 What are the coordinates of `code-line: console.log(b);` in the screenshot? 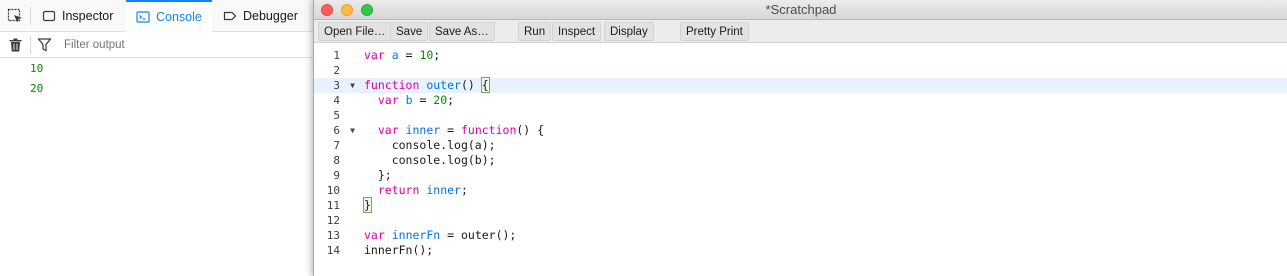 It's located at (825, 160).